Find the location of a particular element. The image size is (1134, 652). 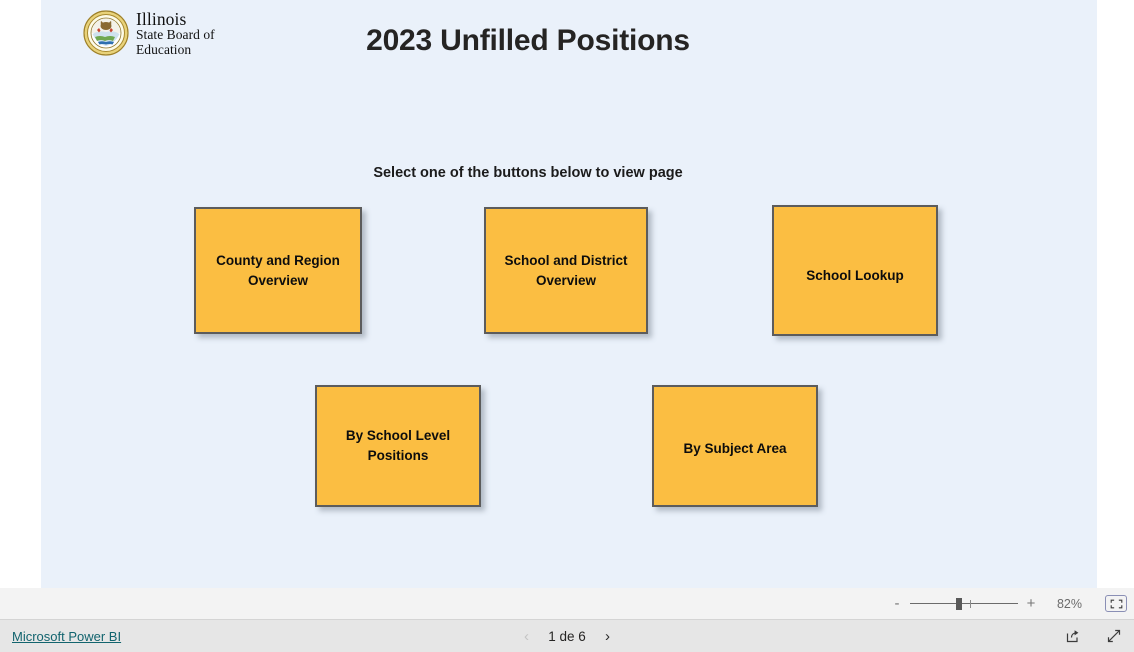

nav-button-label: By Subject Area is located at coordinates (735, 449).